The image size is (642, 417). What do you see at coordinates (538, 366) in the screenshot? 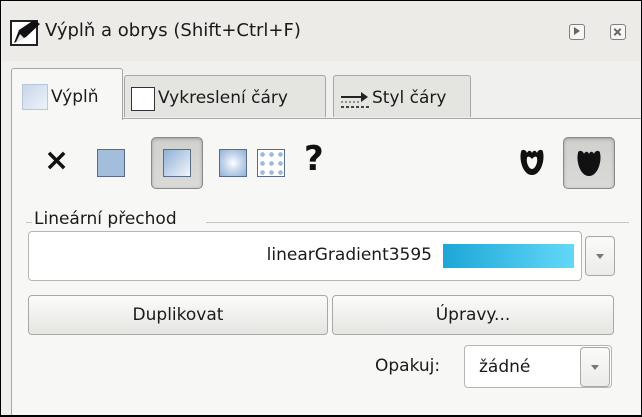
I see `repeat-select: žádné` at bounding box center [538, 366].